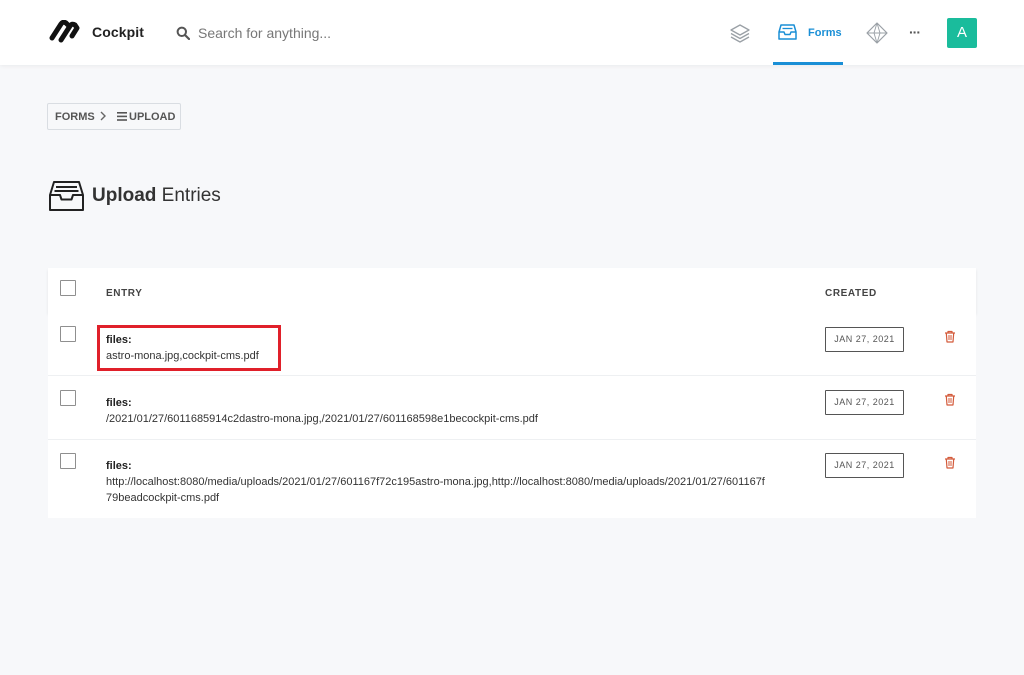 Image resolution: width=1024 pixels, height=675 pixels. Describe the element at coordinates (124, 293) in the screenshot. I see `column-header-entry: ENTRY` at that location.